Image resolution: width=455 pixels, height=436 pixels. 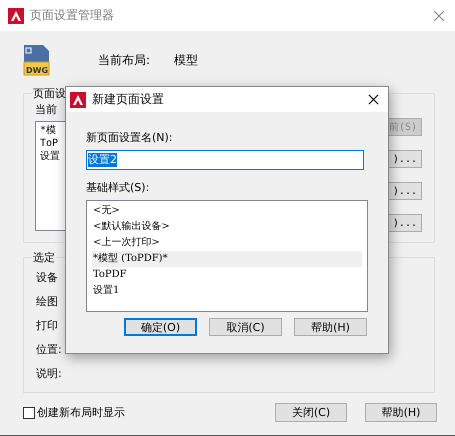 What do you see at coordinates (44, 257) in the screenshot?
I see `group-label: 选定` at bounding box center [44, 257].